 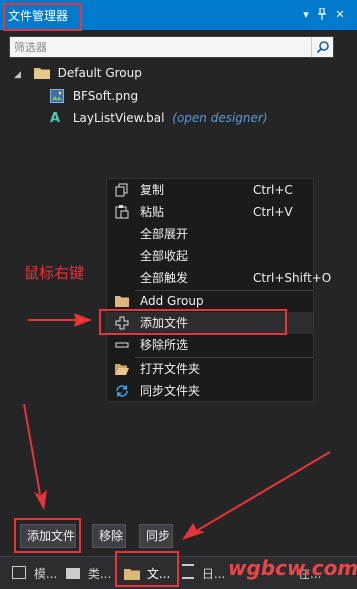 What do you see at coordinates (118, 118) in the screenshot?
I see `file-name: LayListView.bal` at bounding box center [118, 118].